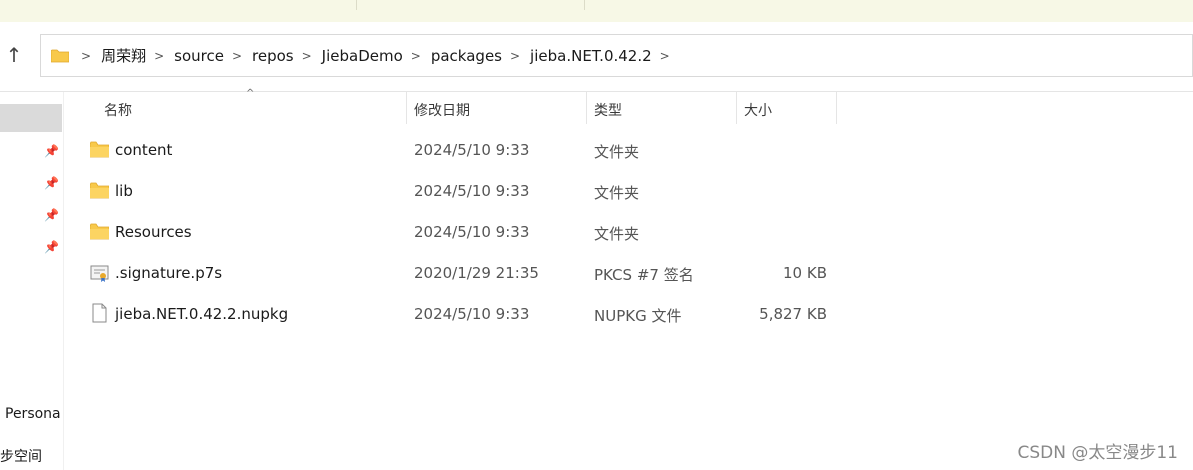  I want to click on file-type: PKCS #7 签名, so click(644, 275).